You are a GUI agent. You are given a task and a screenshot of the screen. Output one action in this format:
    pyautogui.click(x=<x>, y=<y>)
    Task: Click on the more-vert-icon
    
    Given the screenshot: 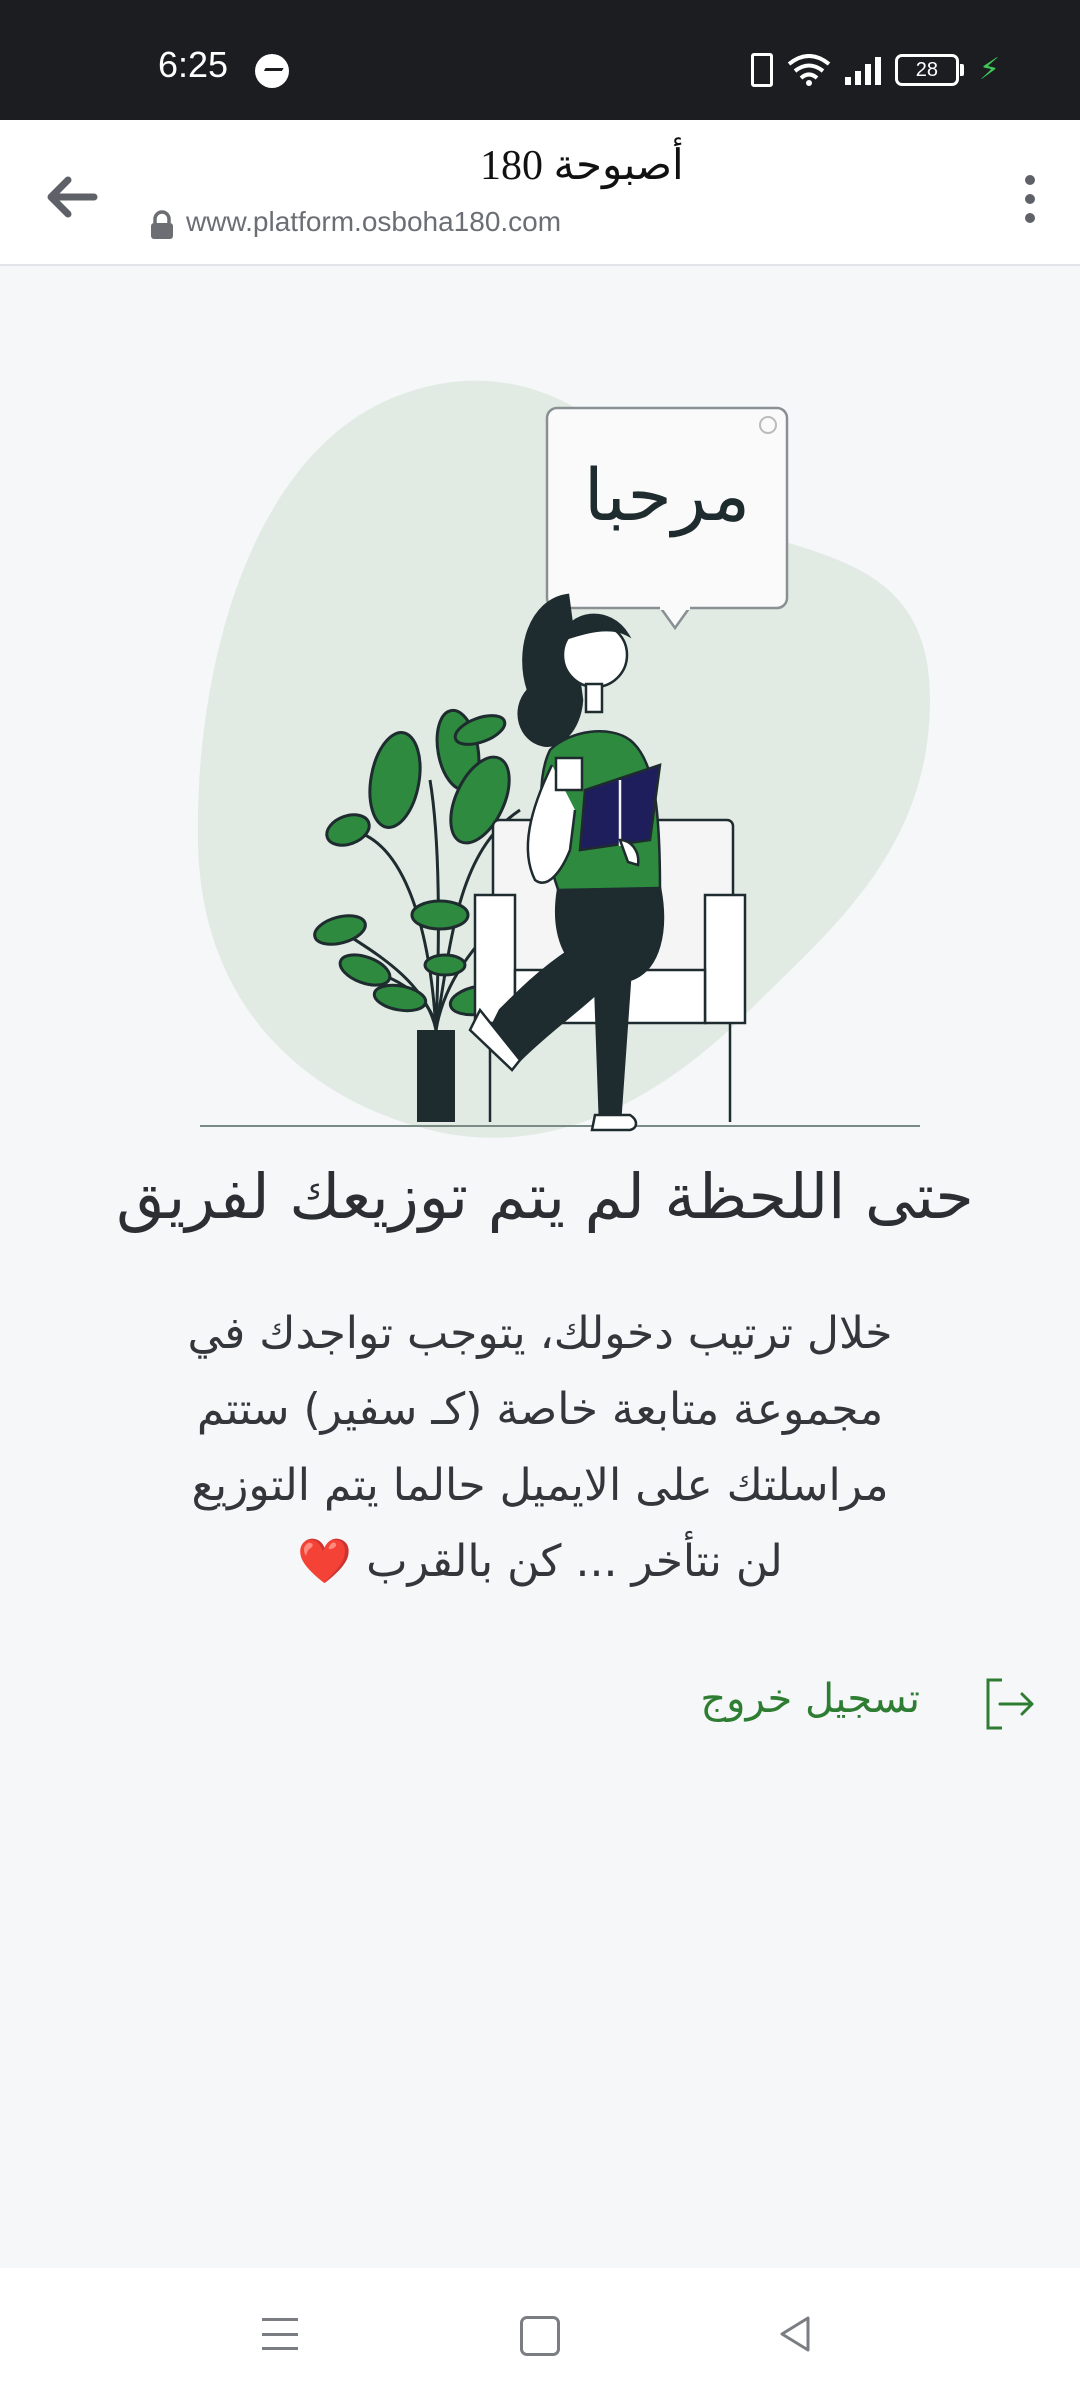 What is the action you would take?
    pyautogui.click(x=1030, y=199)
    